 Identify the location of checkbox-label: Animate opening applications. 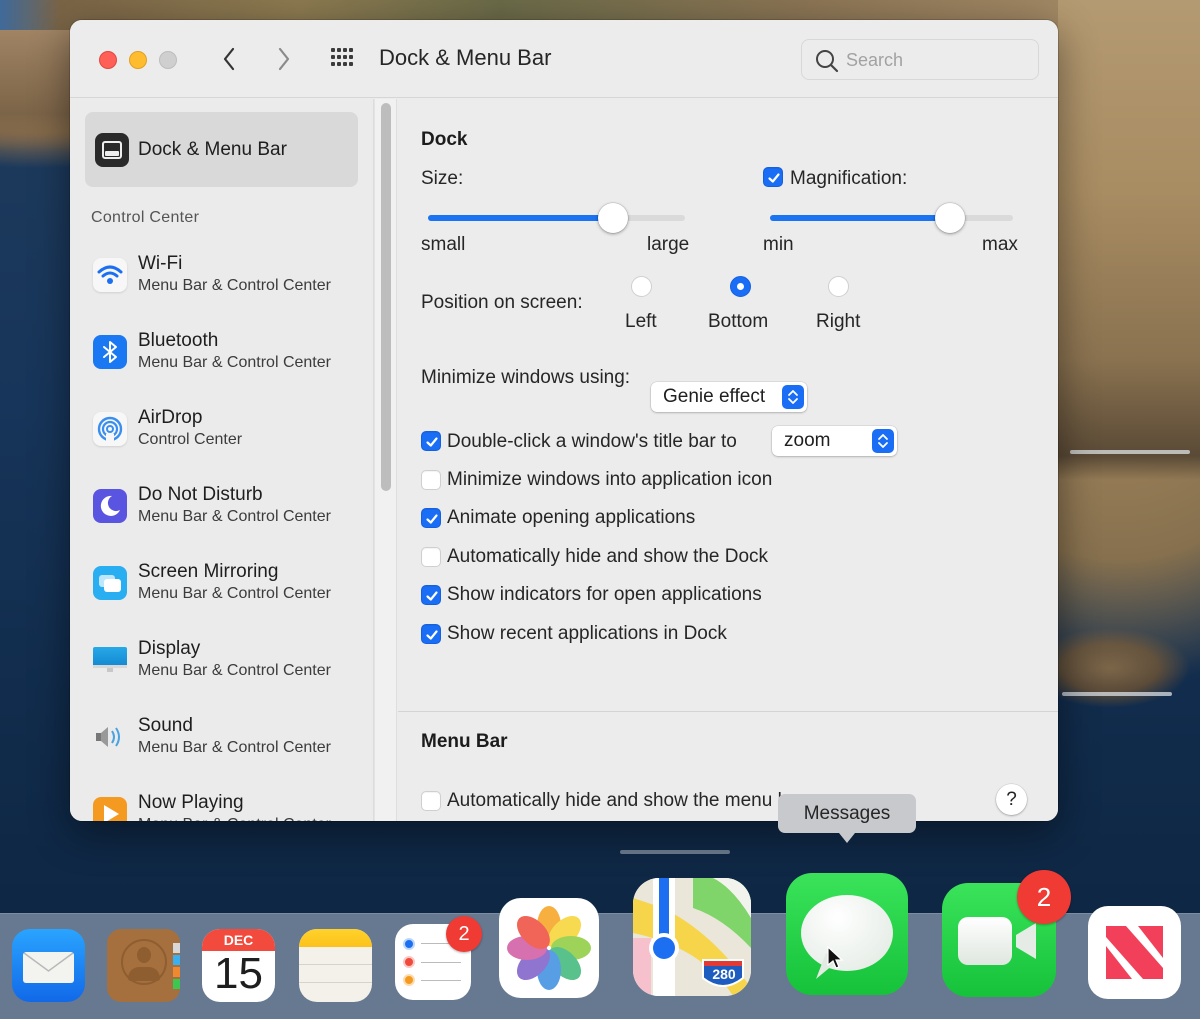
(571, 517).